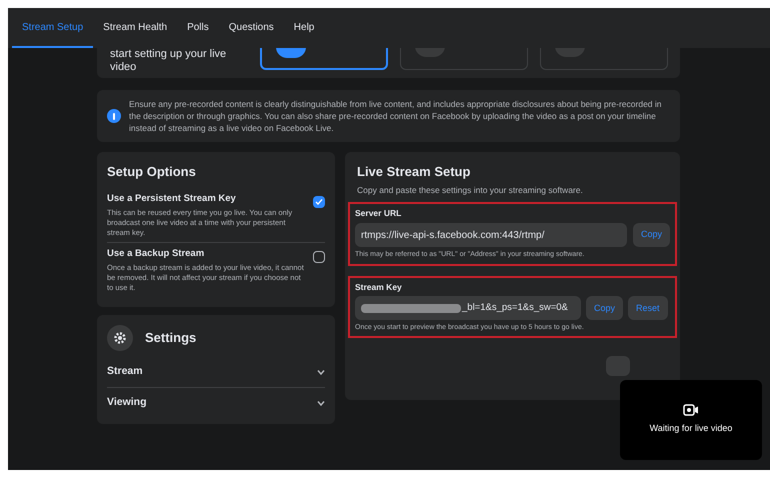  I want to click on info-icon, so click(114, 116).